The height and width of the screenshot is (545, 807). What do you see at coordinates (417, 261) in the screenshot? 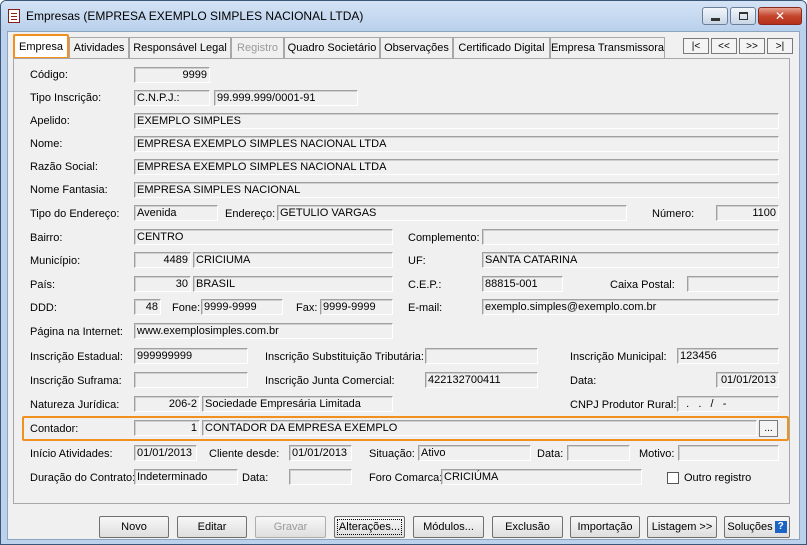
I see `uf-label: UF:` at bounding box center [417, 261].